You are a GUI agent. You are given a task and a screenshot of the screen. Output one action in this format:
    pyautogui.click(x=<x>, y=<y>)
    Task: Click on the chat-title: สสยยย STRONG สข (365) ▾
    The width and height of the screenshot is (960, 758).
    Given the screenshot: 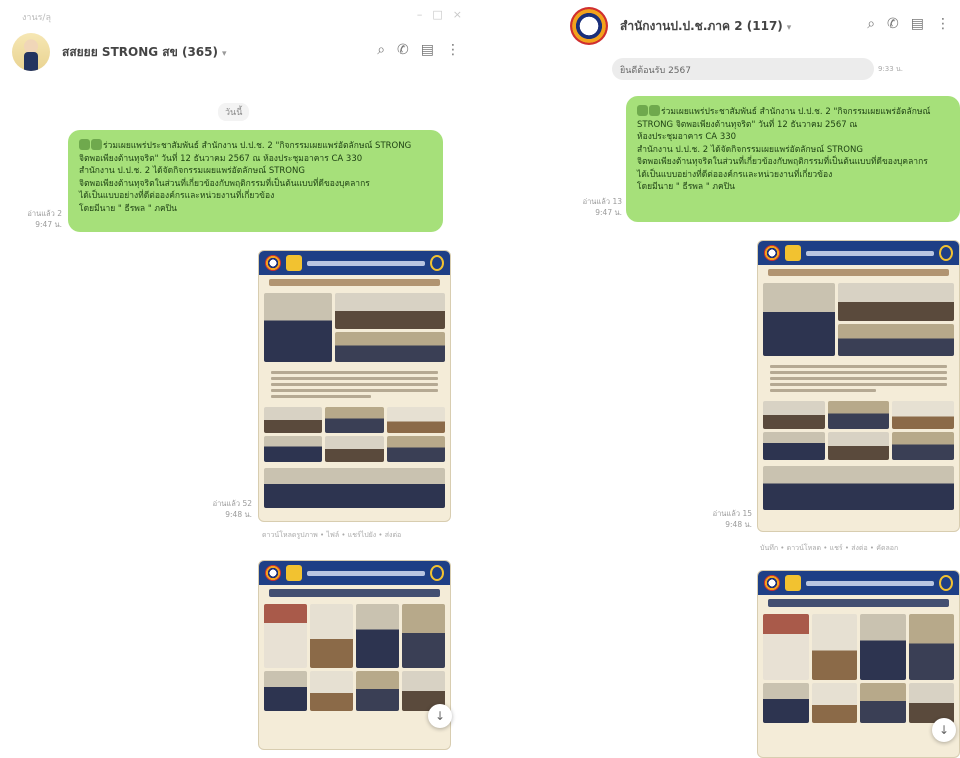 What is the action you would take?
    pyautogui.click(x=144, y=52)
    